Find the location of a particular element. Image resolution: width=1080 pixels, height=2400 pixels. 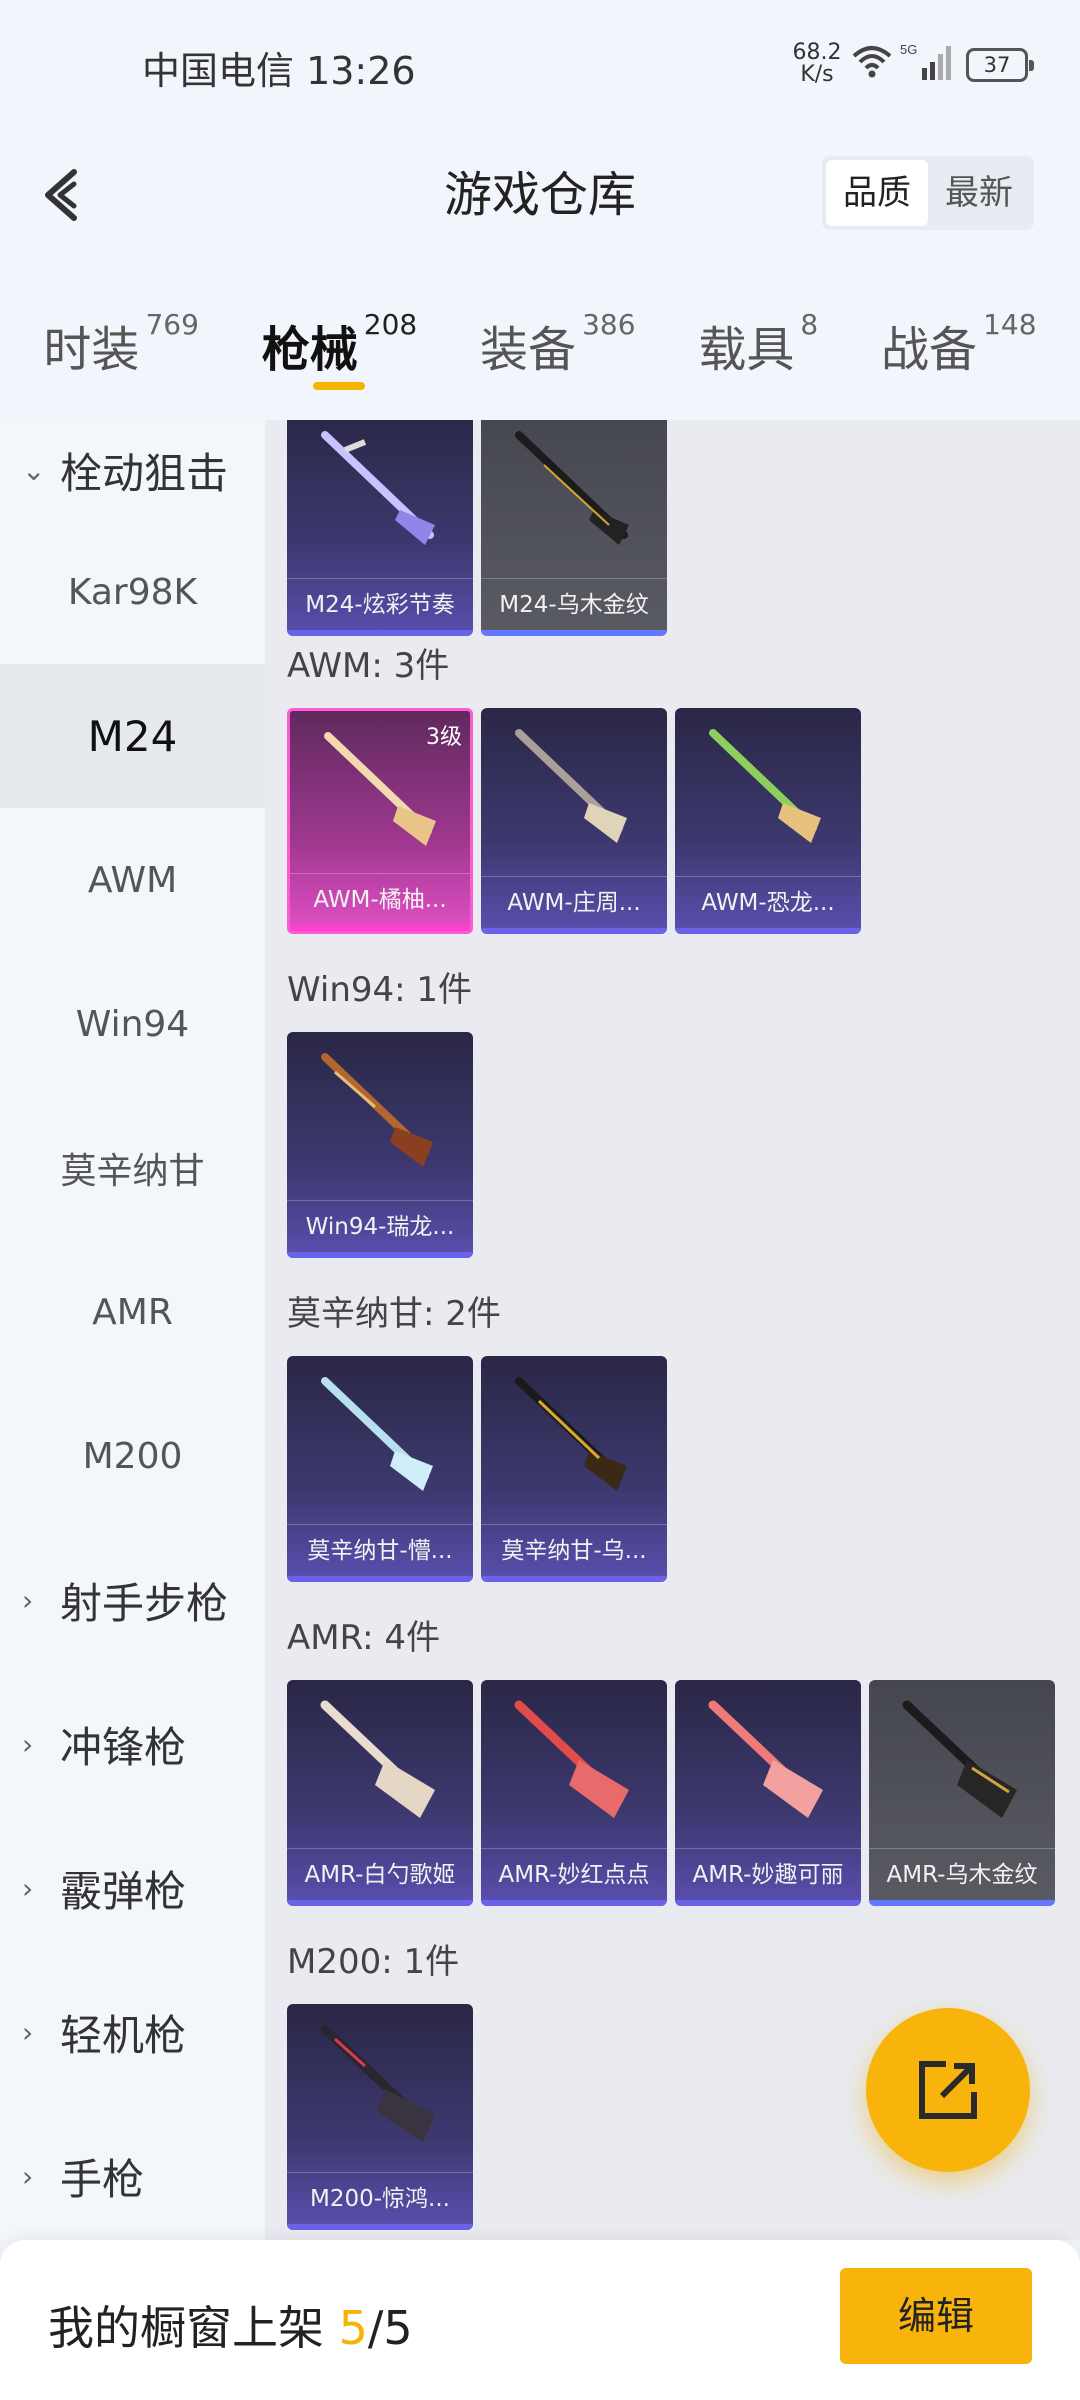

skin-name: AMR-妙趣可丽 is located at coordinates (768, 1874).